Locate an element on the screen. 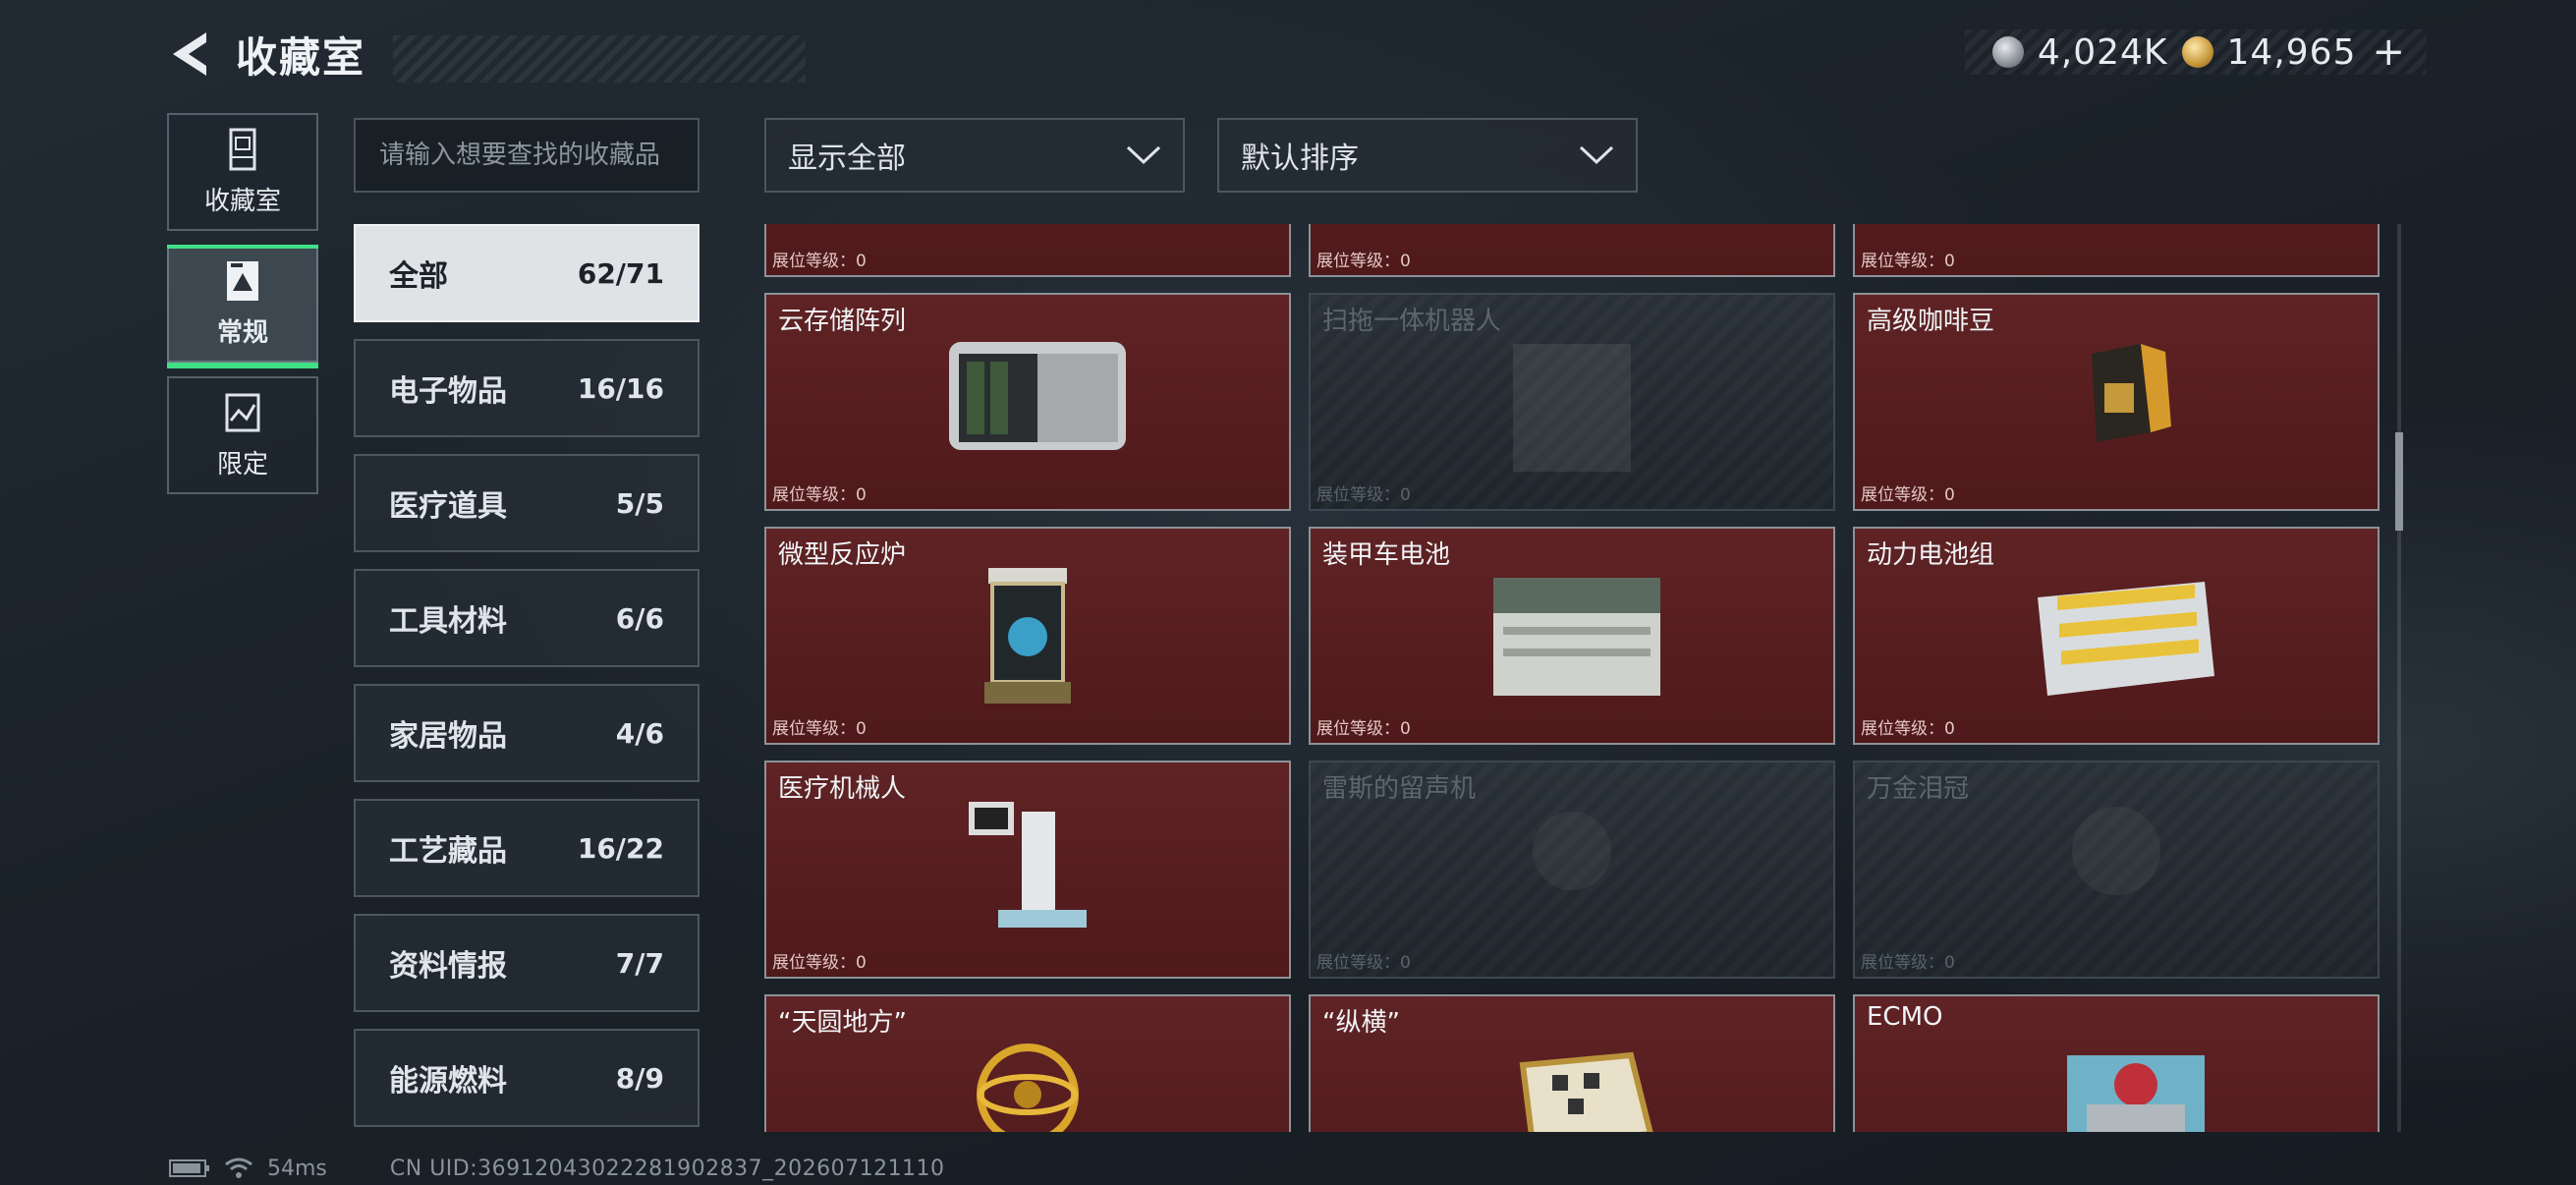  card-title: ECMO is located at coordinates (1905, 1017).